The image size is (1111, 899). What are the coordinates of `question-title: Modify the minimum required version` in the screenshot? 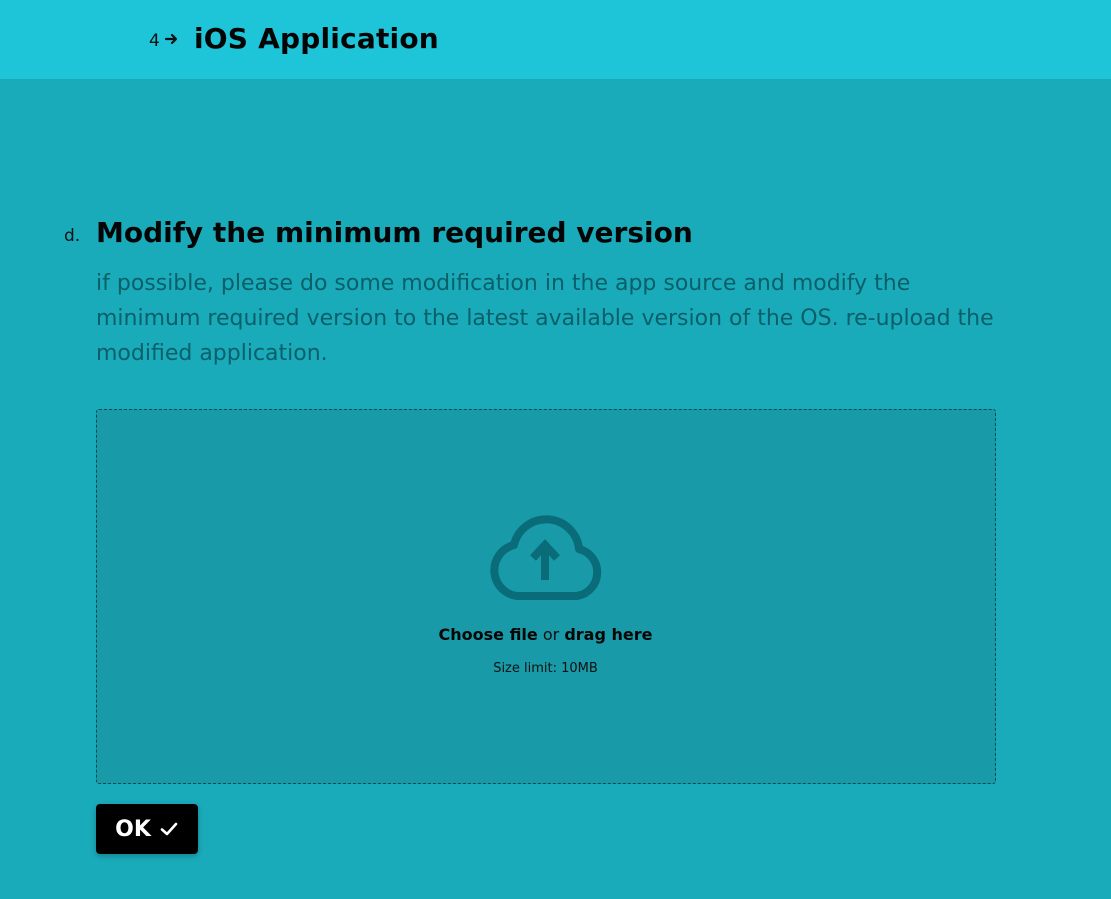 It's located at (394, 232).